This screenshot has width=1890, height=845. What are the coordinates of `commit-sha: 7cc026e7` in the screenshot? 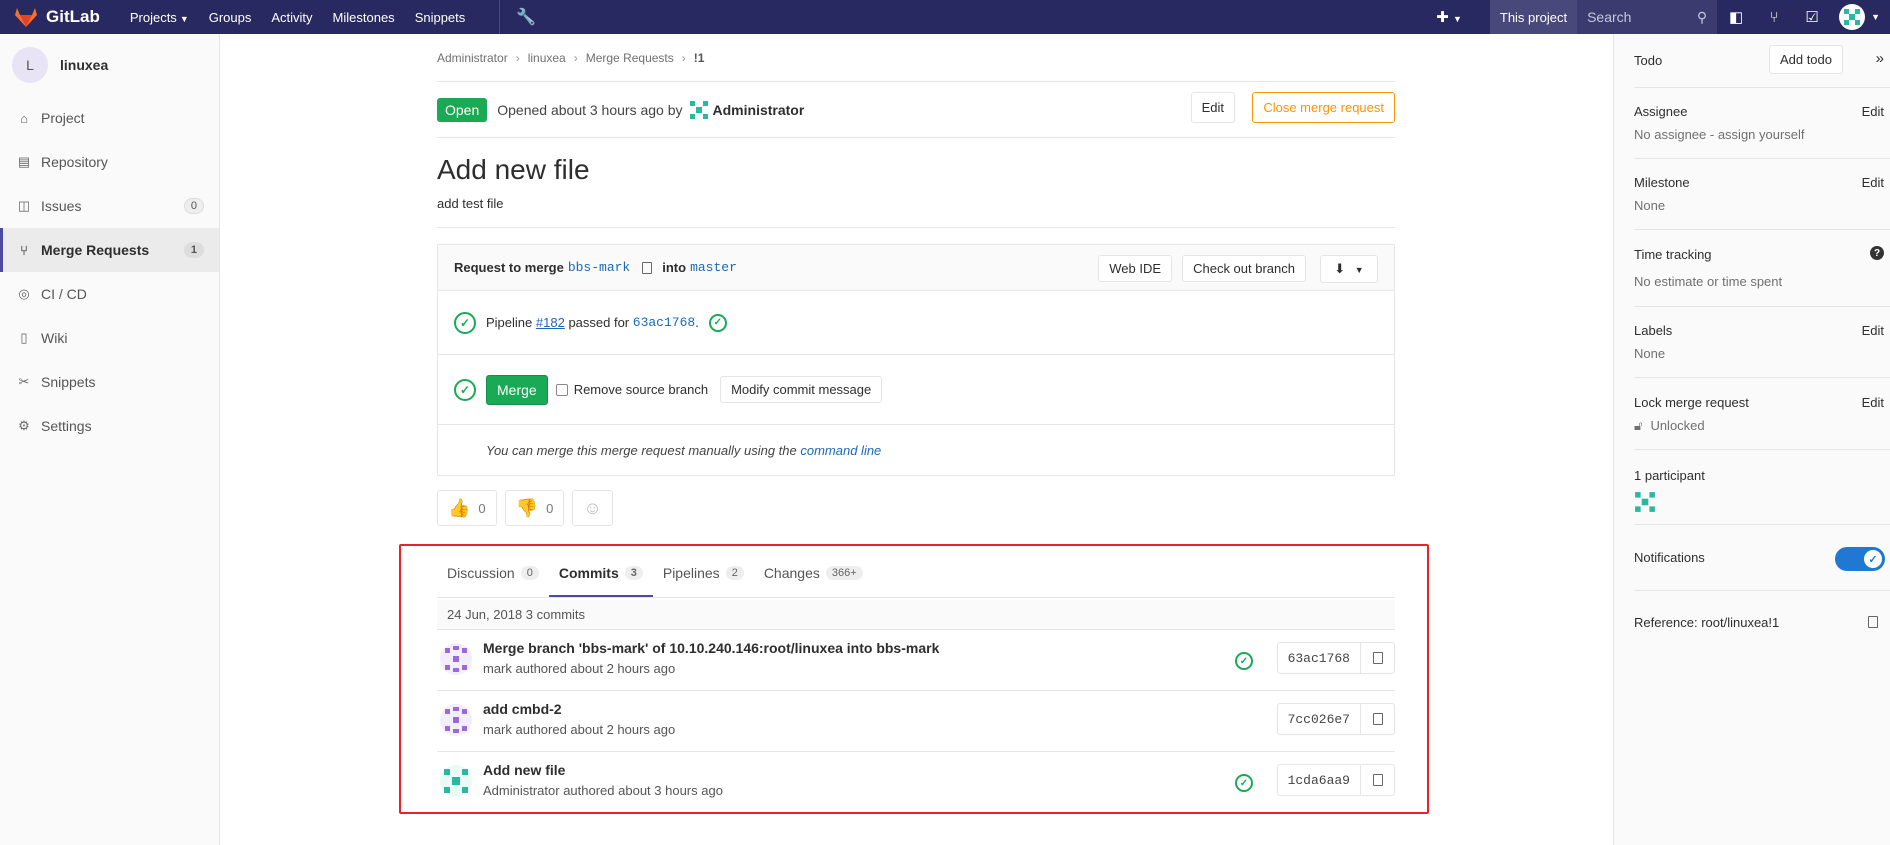 It's located at (1318, 719).